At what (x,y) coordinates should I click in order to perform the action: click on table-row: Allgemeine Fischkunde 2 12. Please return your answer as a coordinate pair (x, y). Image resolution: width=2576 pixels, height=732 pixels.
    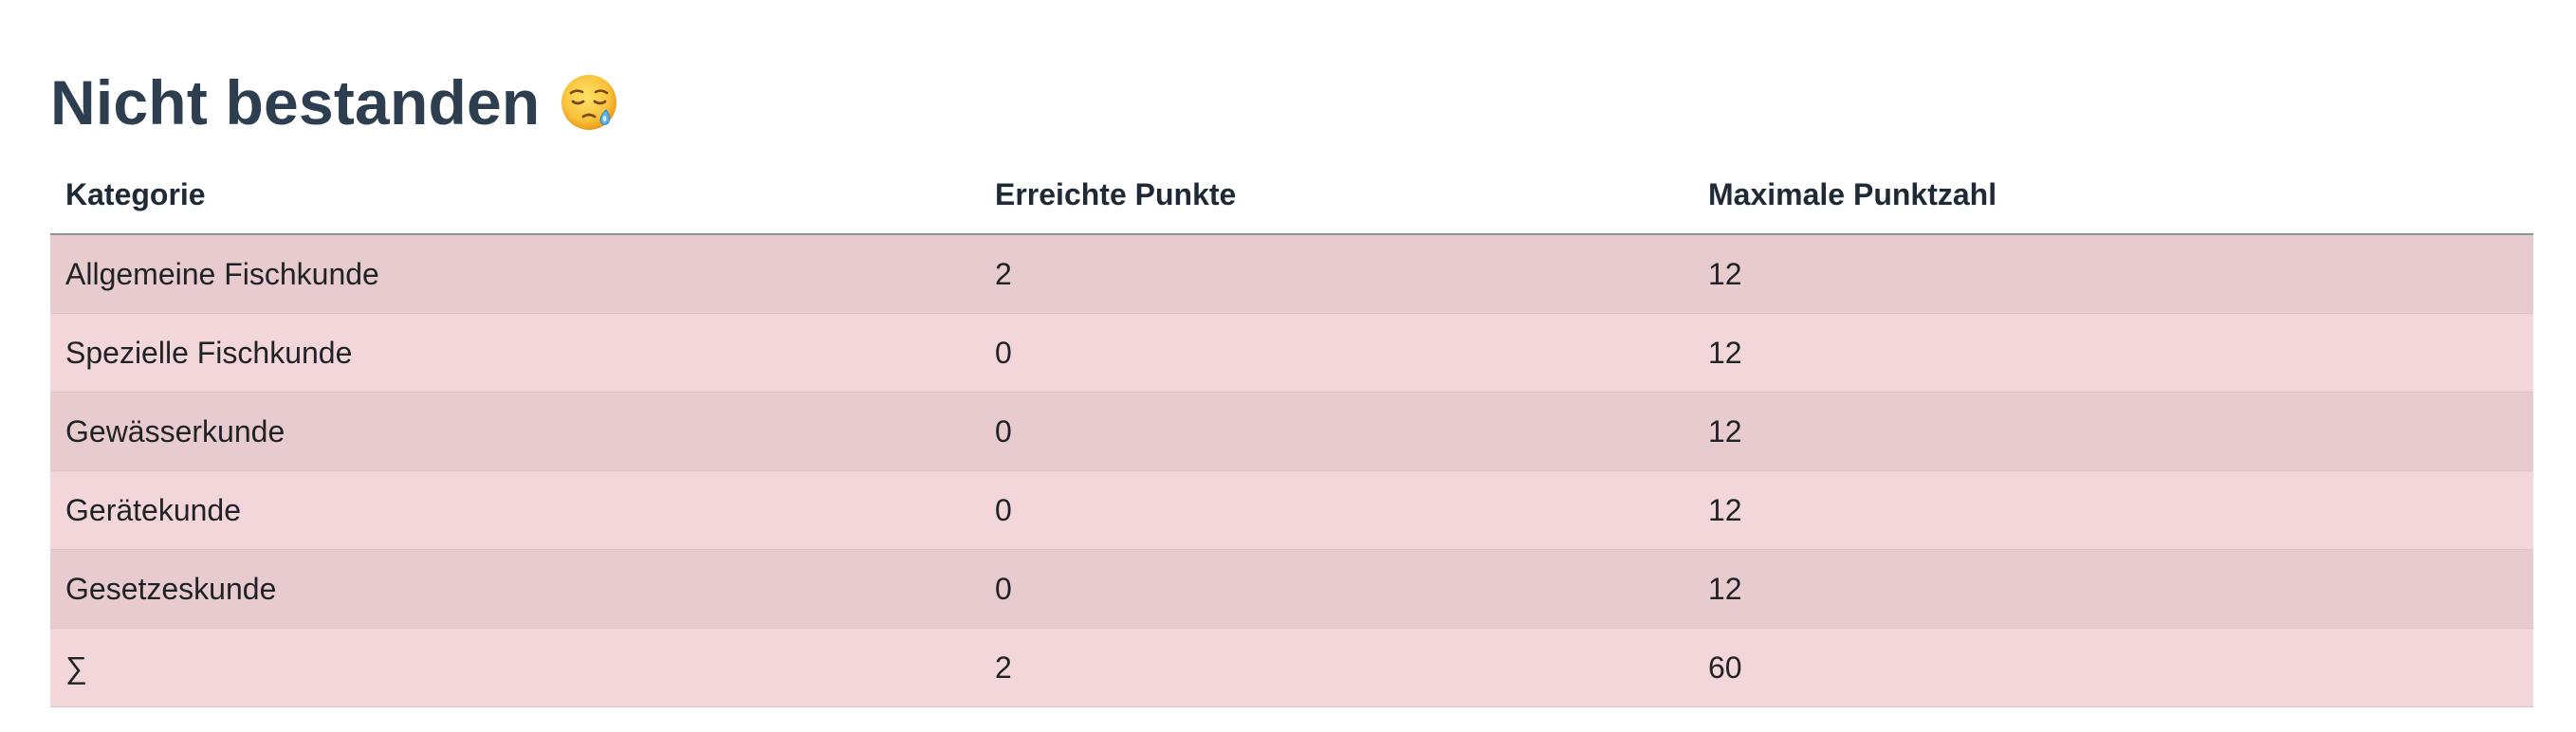
    Looking at the image, I should click on (1291, 274).